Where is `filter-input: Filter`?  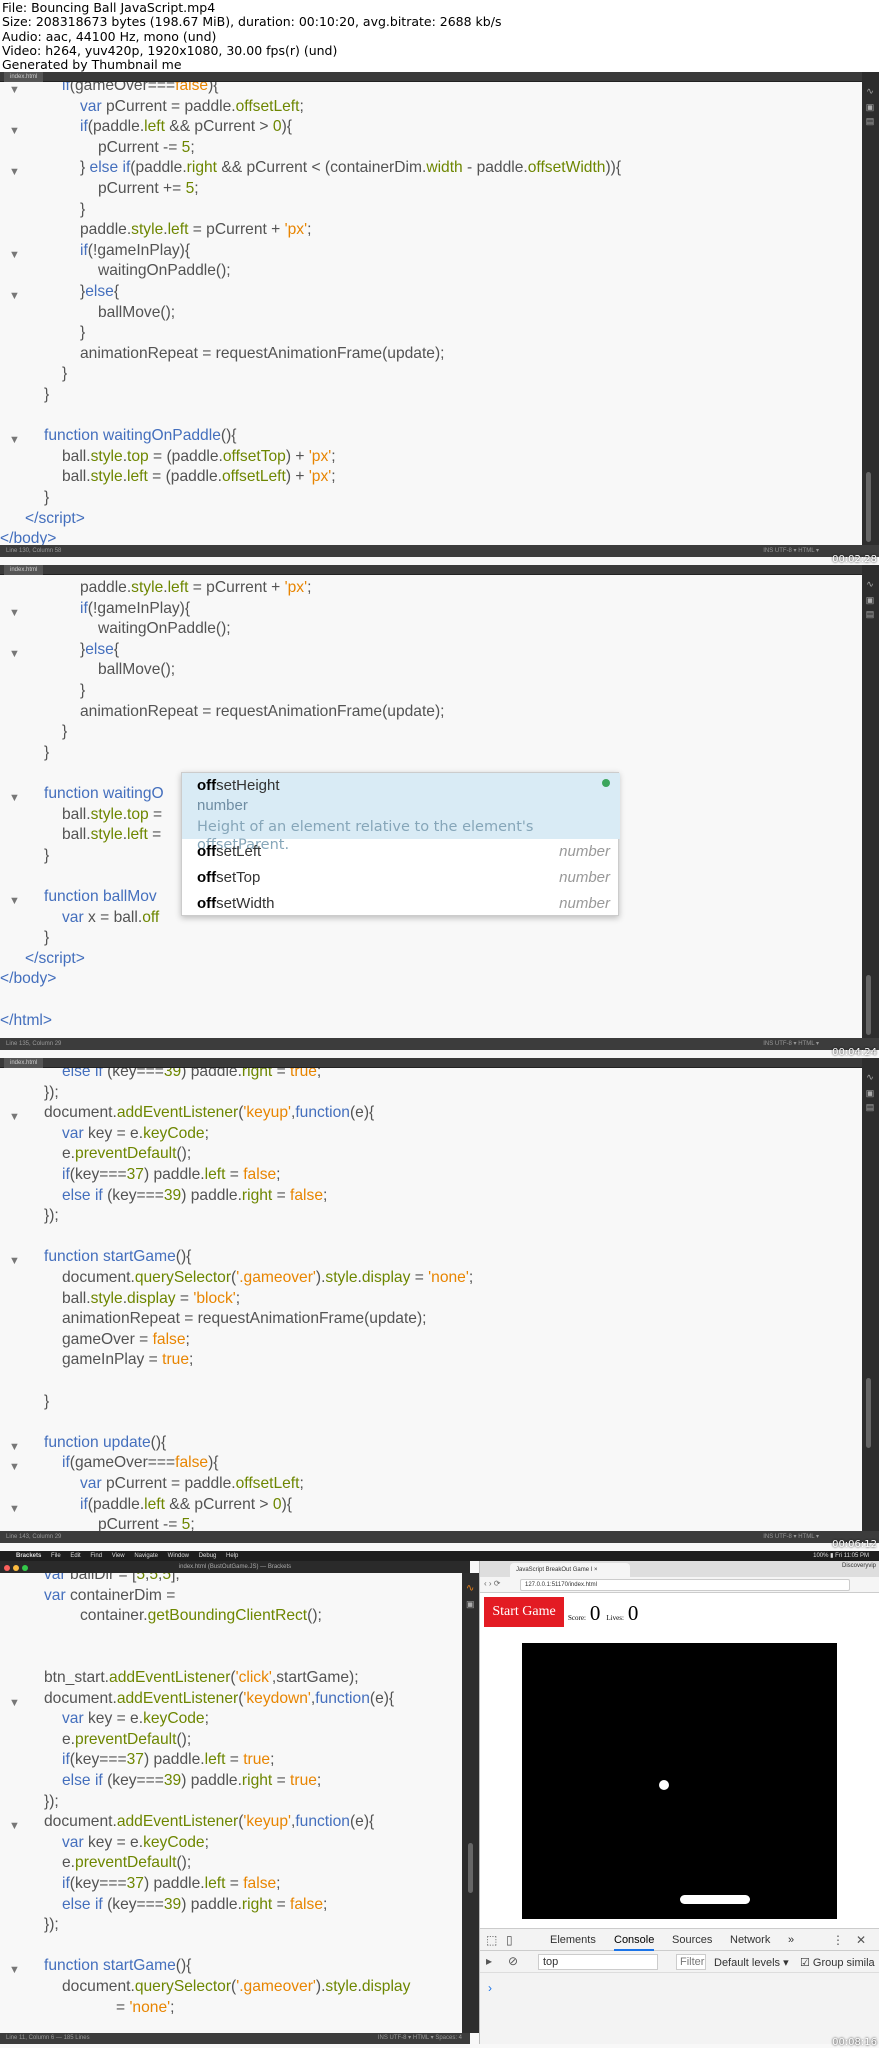
filter-input: Filter is located at coordinates (691, 1962).